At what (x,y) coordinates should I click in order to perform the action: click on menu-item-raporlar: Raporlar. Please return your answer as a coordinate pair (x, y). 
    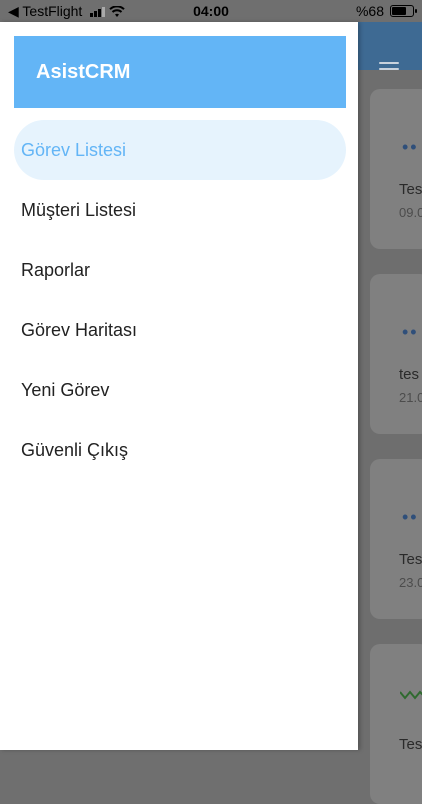
    Looking at the image, I should click on (180, 270).